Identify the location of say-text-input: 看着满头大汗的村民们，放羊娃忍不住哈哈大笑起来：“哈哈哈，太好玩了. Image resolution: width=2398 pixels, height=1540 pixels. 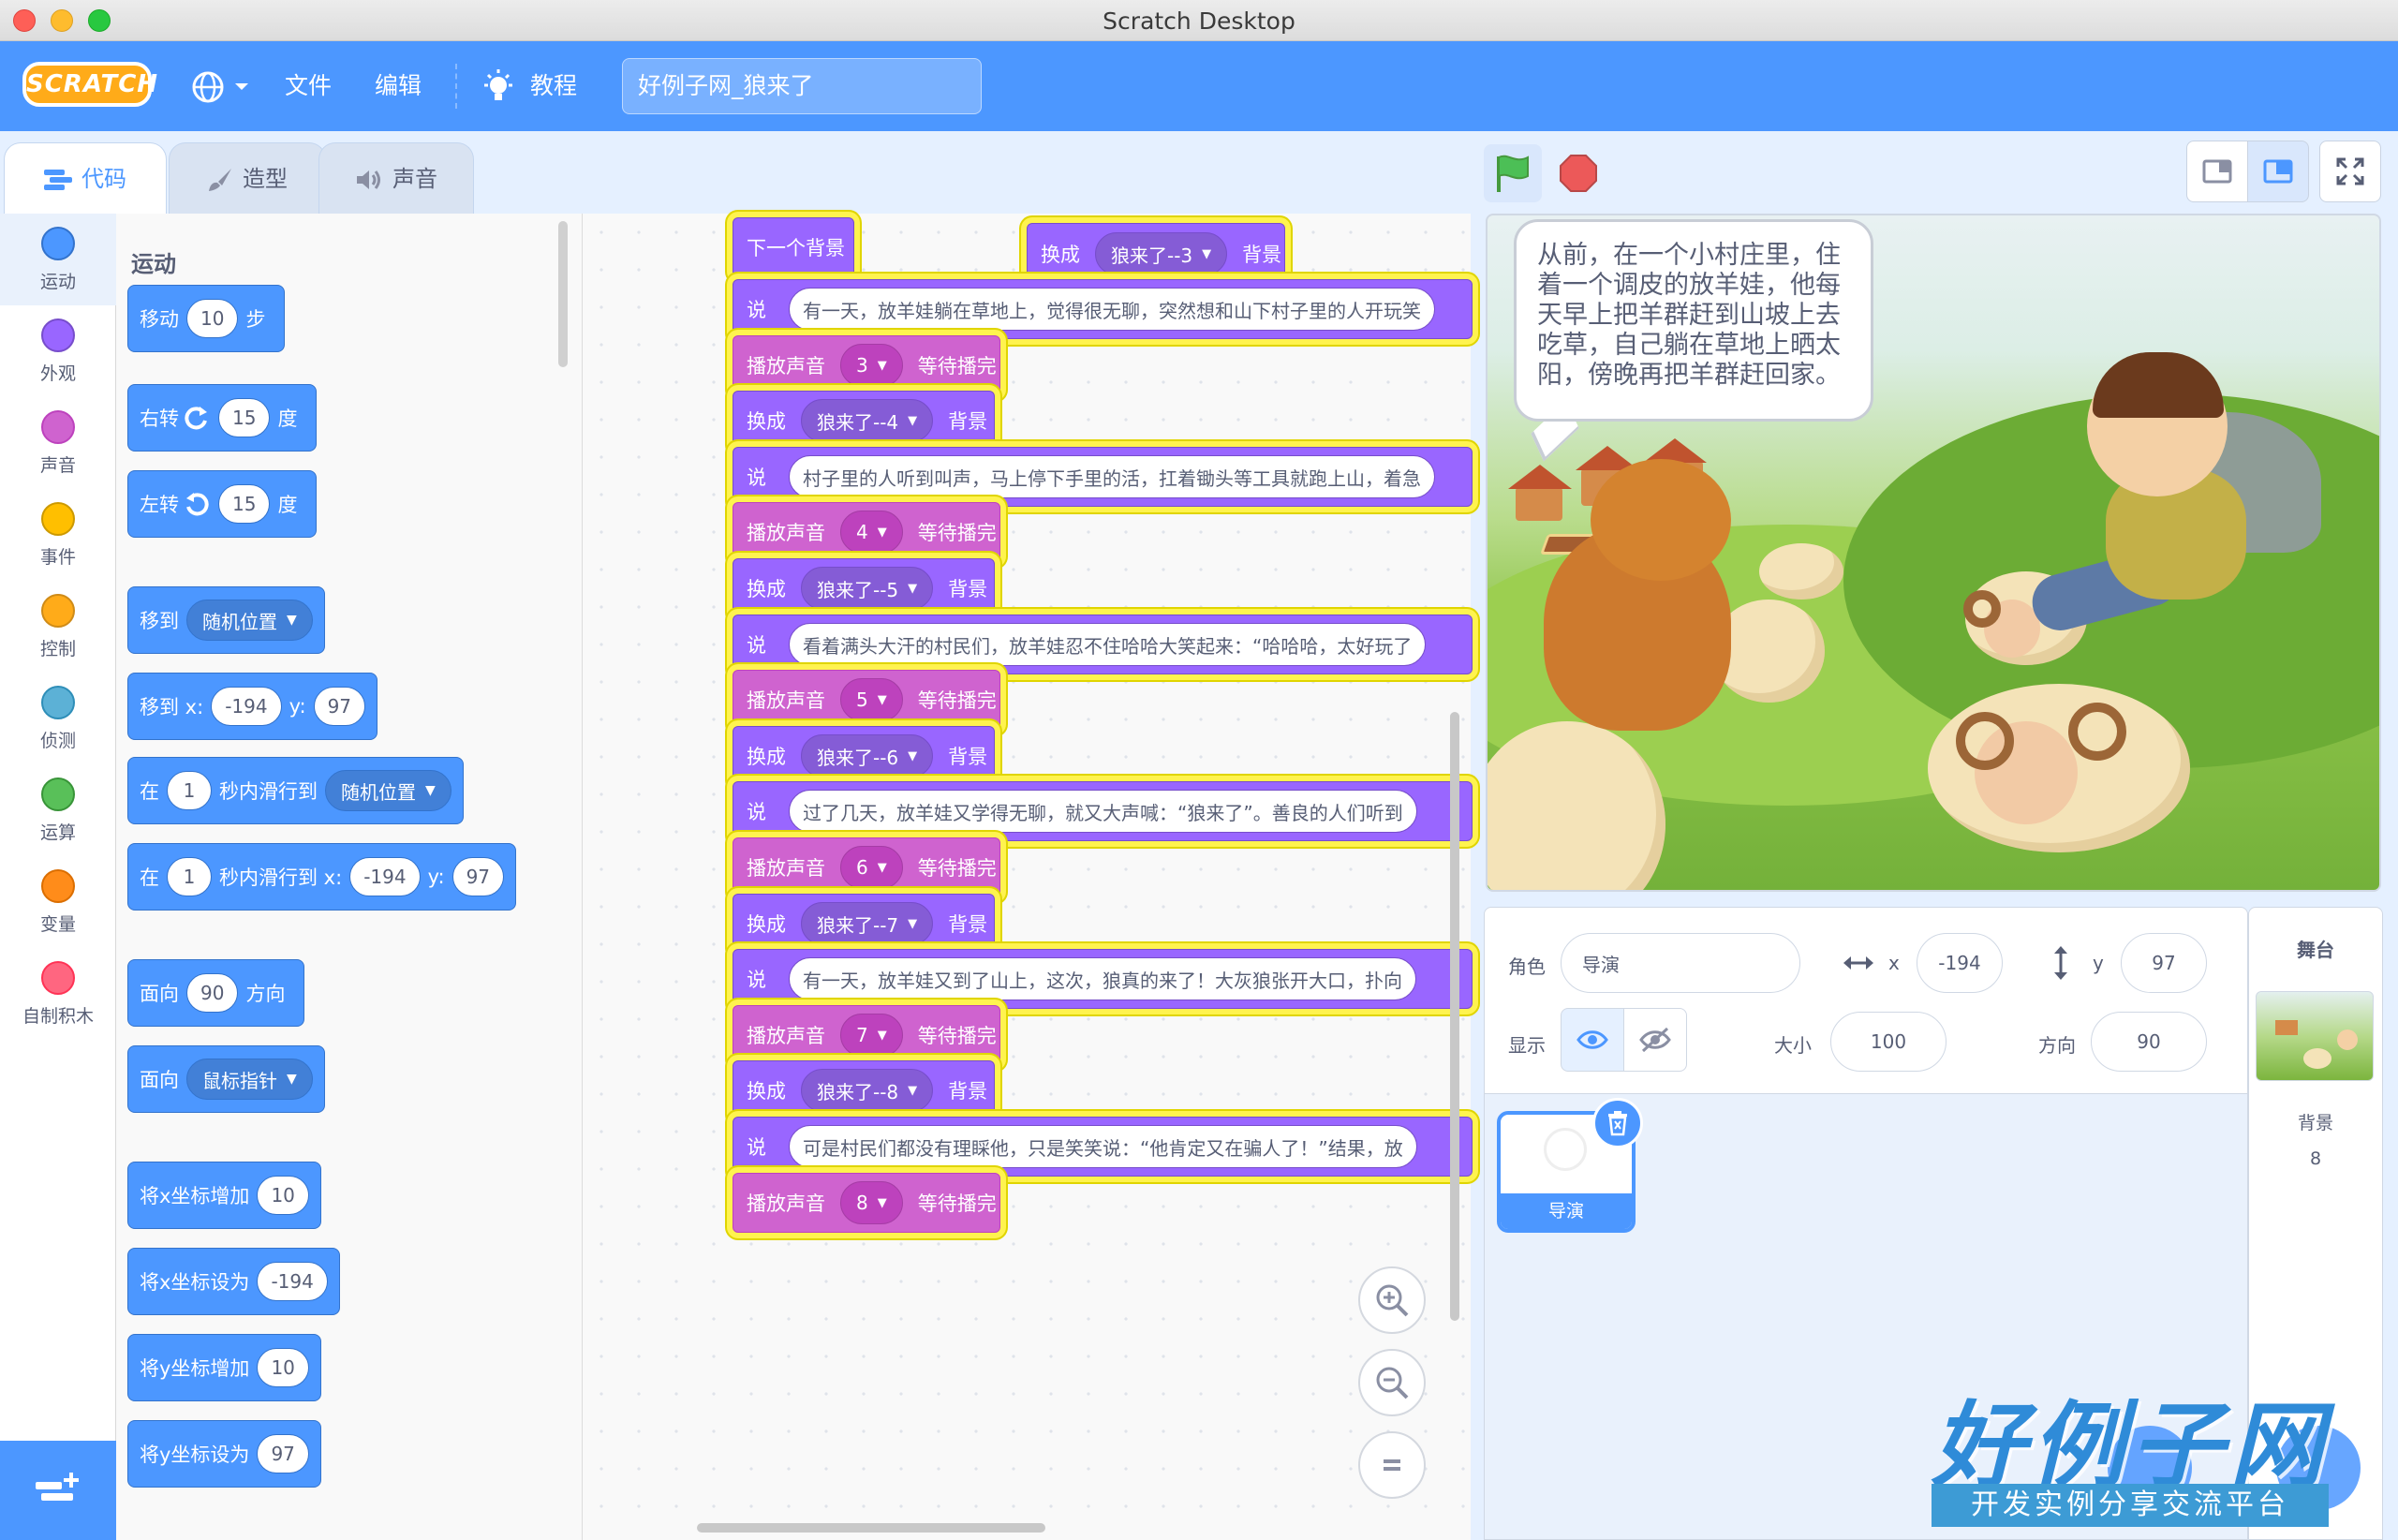
(1108, 644).